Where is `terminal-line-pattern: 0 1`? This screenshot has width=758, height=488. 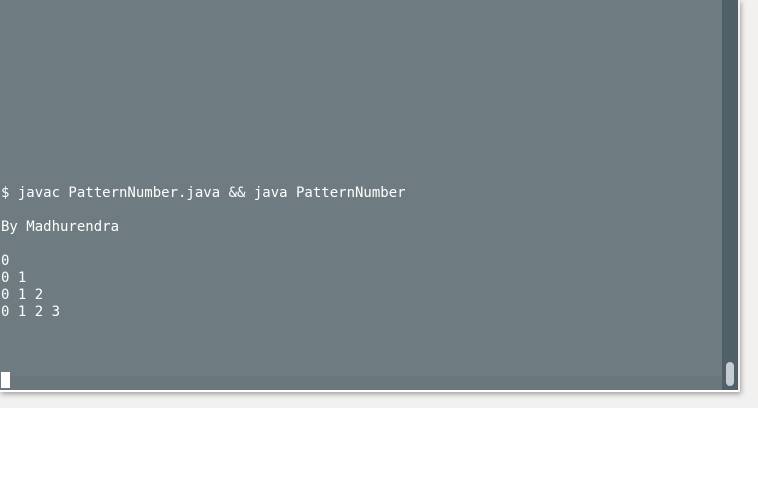
terminal-line-pattern: 0 1 is located at coordinates (14, 278).